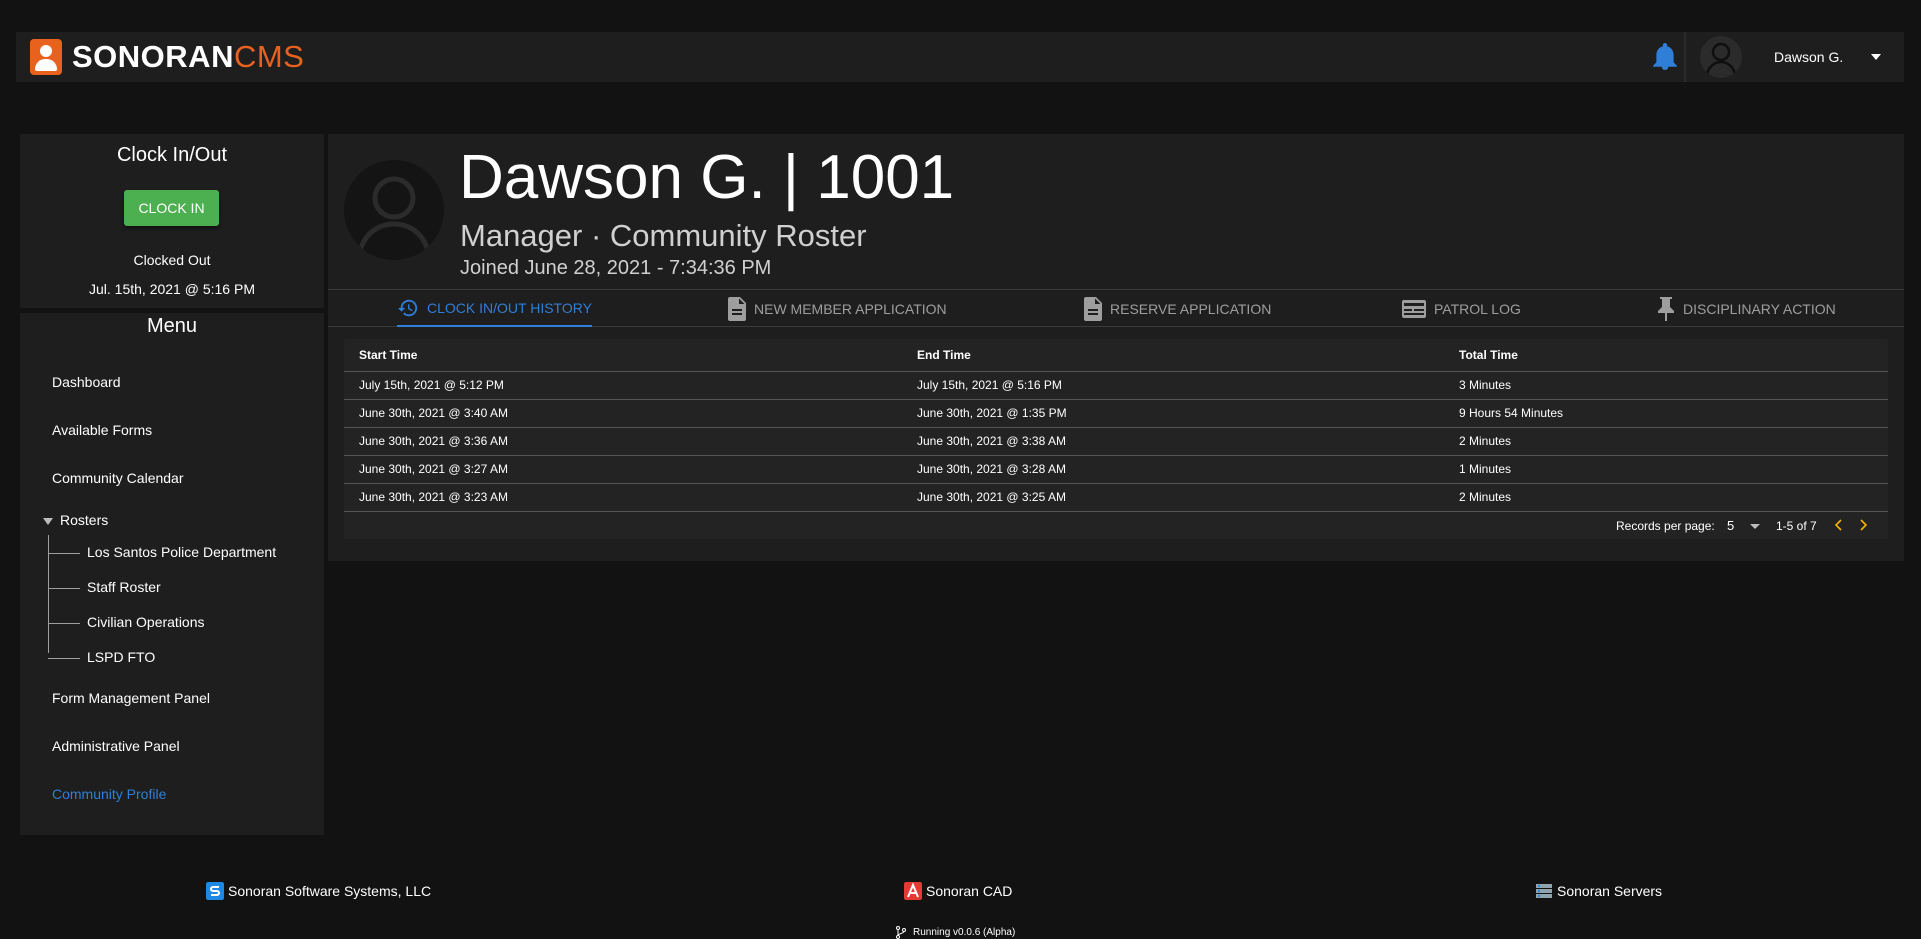 The height and width of the screenshot is (939, 1921). Describe the element at coordinates (171, 208) in the screenshot. I see `clock-in-button: CLOCK IN` at that location.